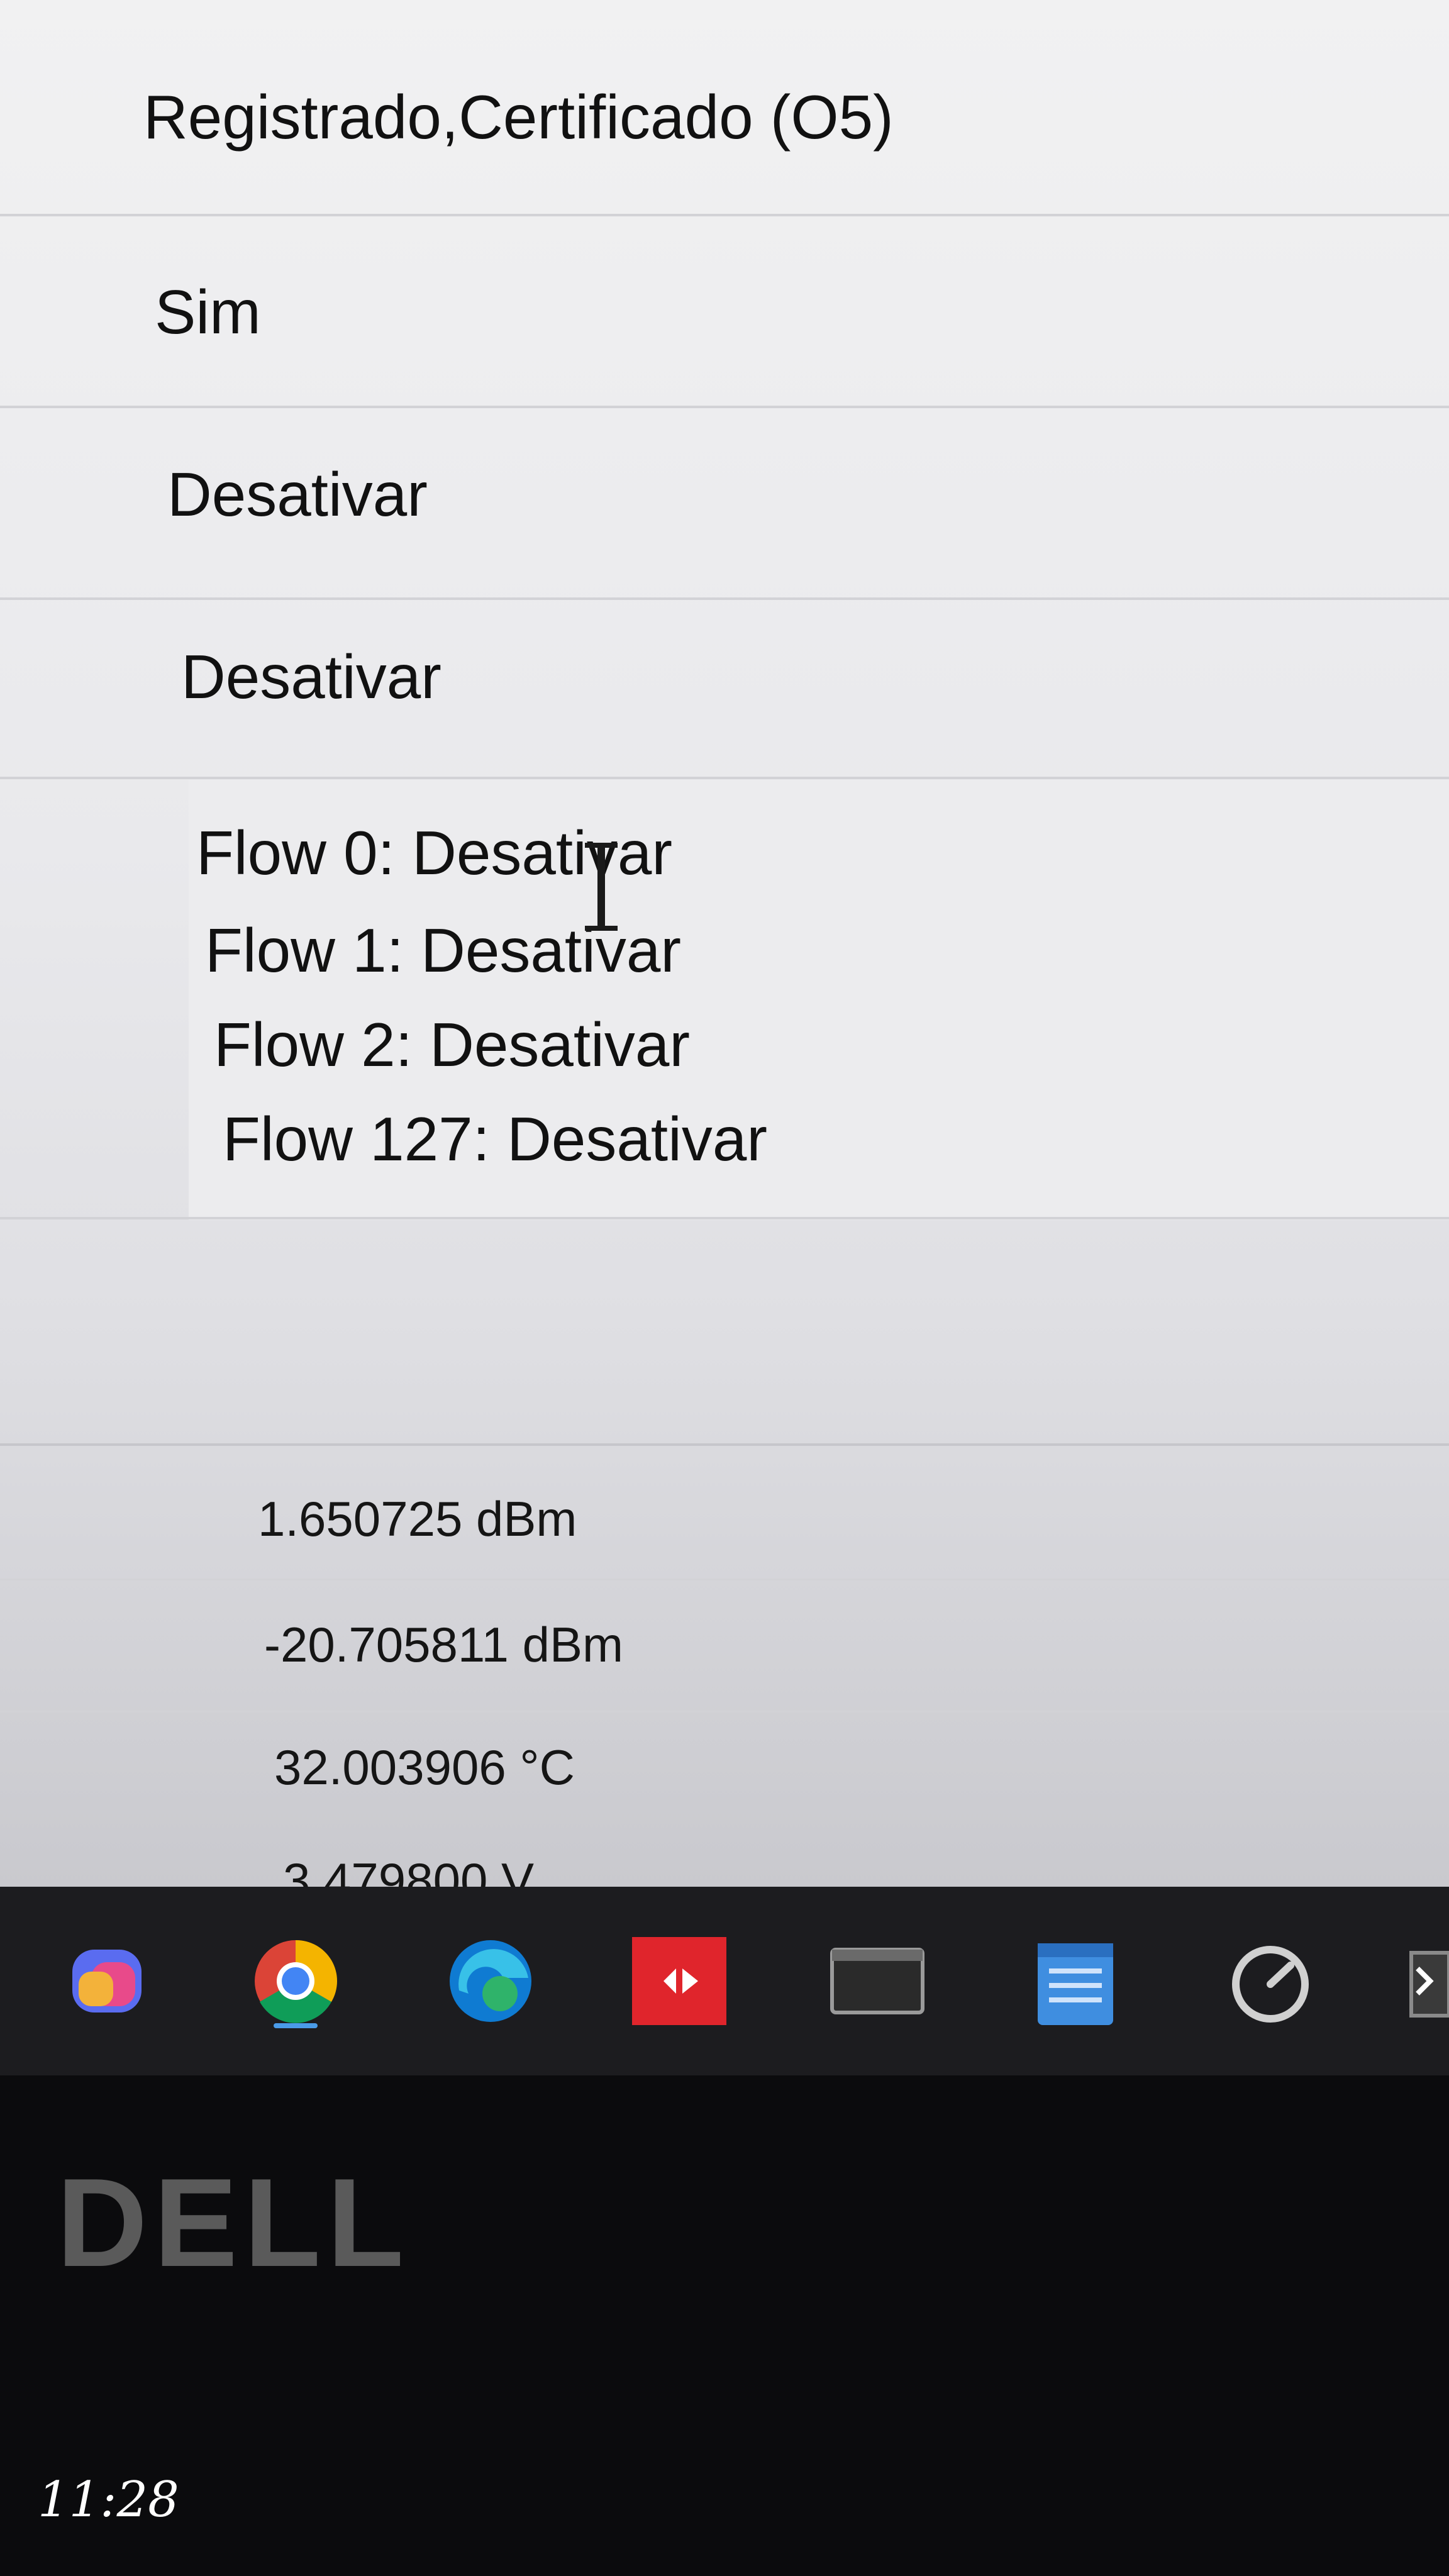  What do you see at coordinates (679, 1981) in the screenshot?
I see `remote-desktop-icon` at bounding box center [679, 1981].